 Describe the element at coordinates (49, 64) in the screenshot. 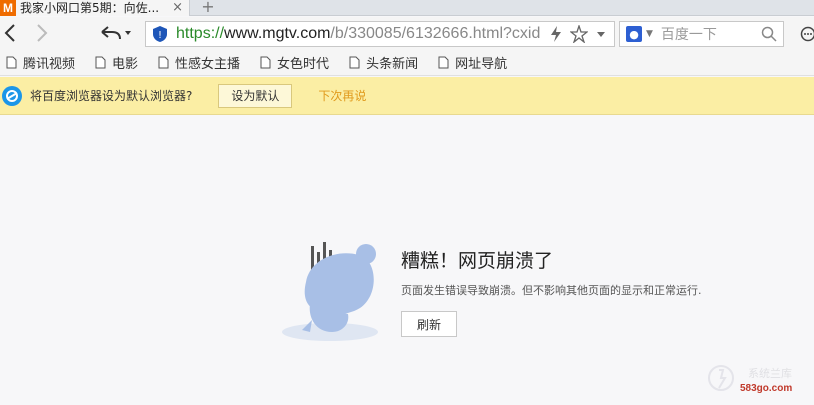

I see `bookmark-label: 腾讯视频` at that location.